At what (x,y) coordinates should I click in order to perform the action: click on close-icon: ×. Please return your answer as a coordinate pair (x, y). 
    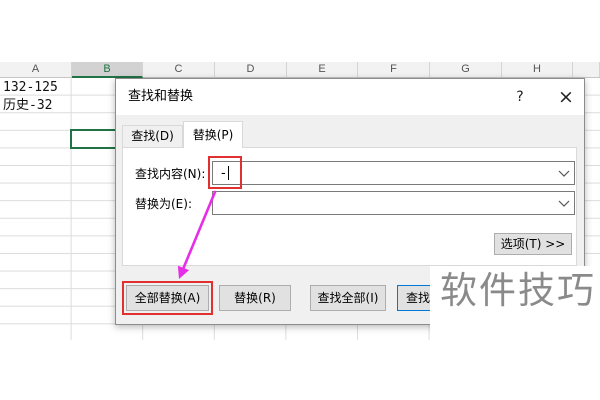
    Looking at the image, I should click on (566, 97).